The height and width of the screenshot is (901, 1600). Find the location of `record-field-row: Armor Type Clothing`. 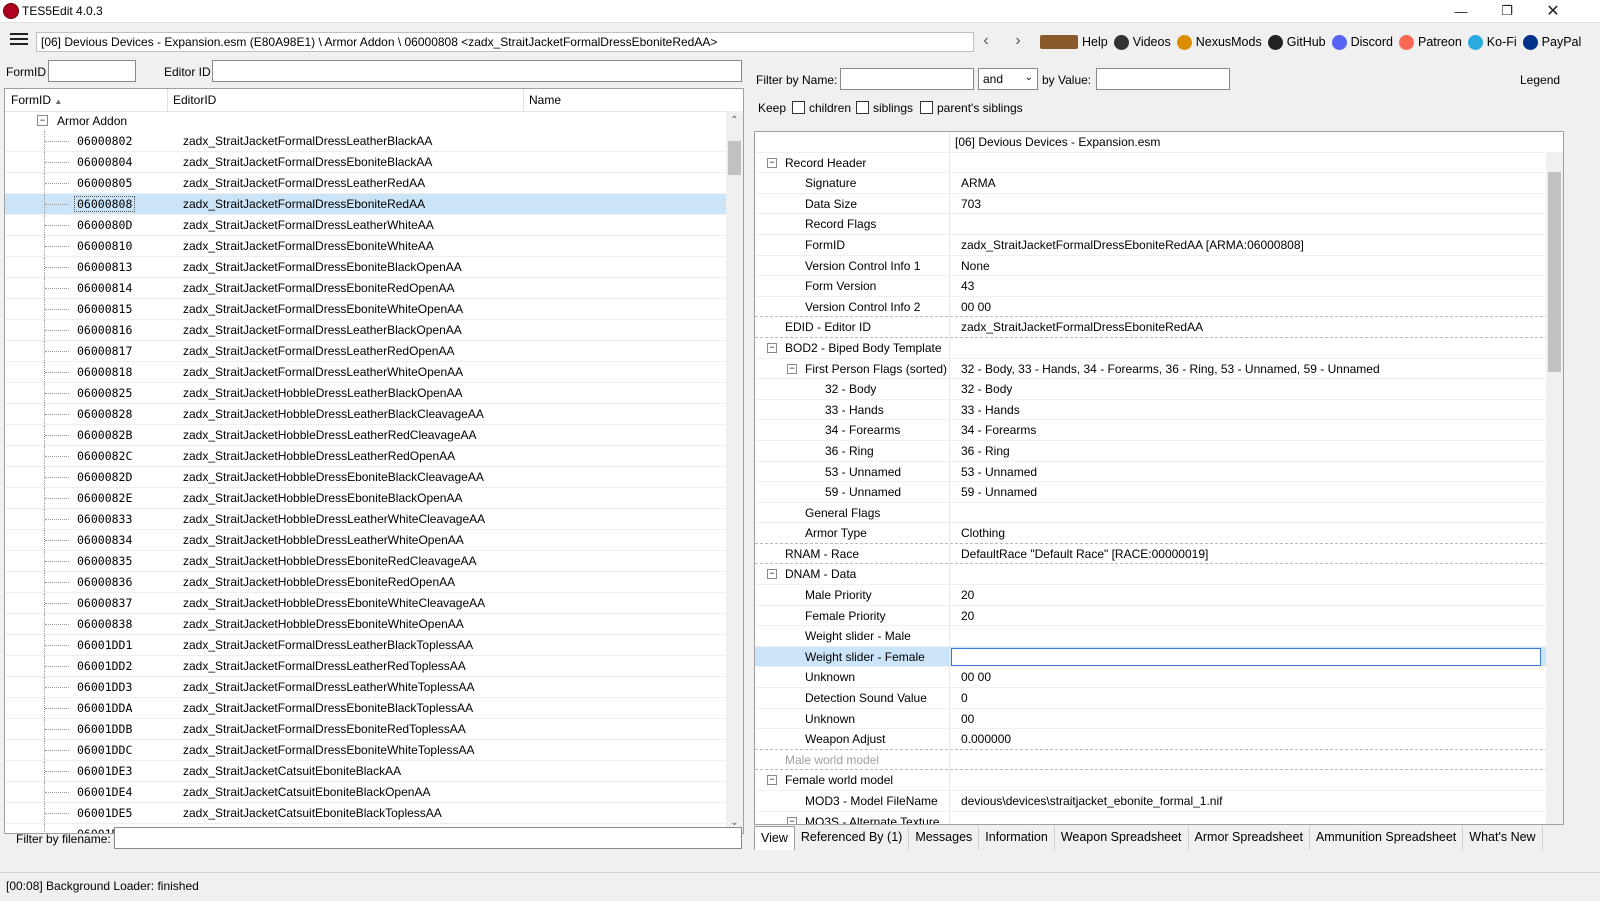

record-field-row: Armor Type Clothing is located at coordinates (1159, 533).